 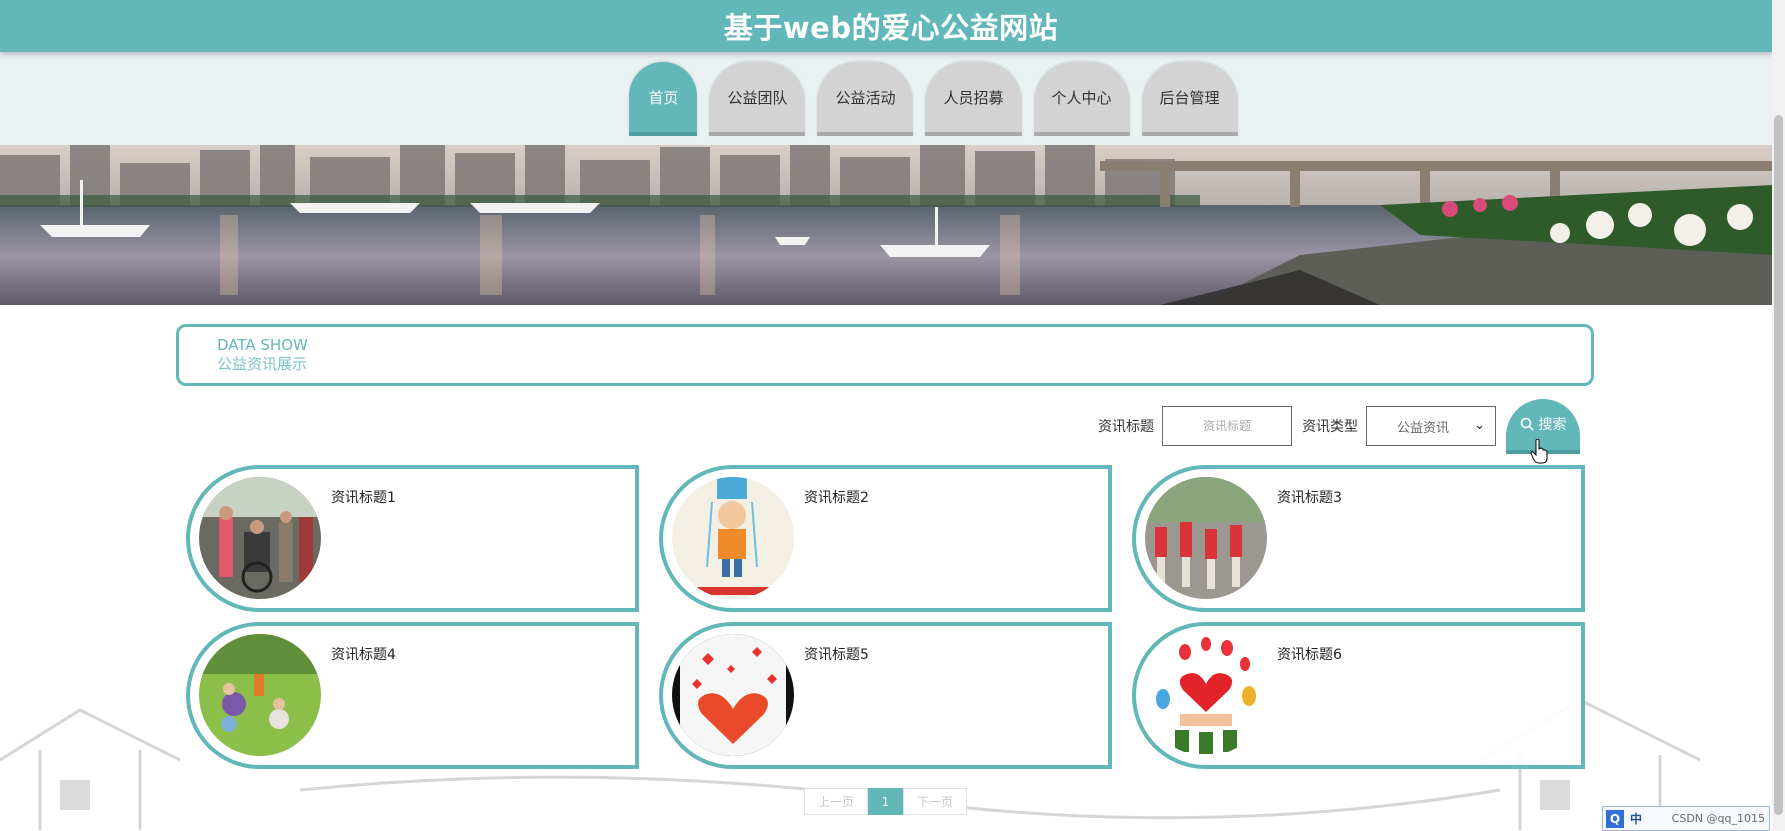 I want to click on news-card: 资讯标题3, so click(x=1358, y=538).